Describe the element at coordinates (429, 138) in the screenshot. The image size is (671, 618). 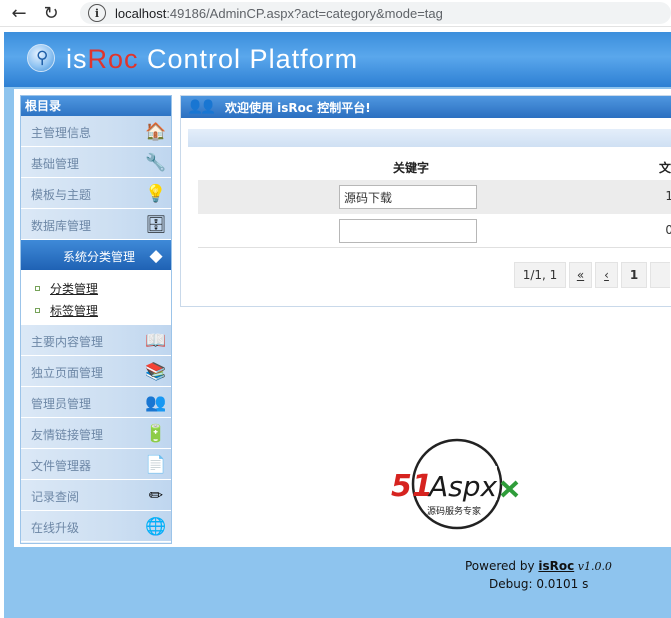
I see `table-toolbar` at that location.